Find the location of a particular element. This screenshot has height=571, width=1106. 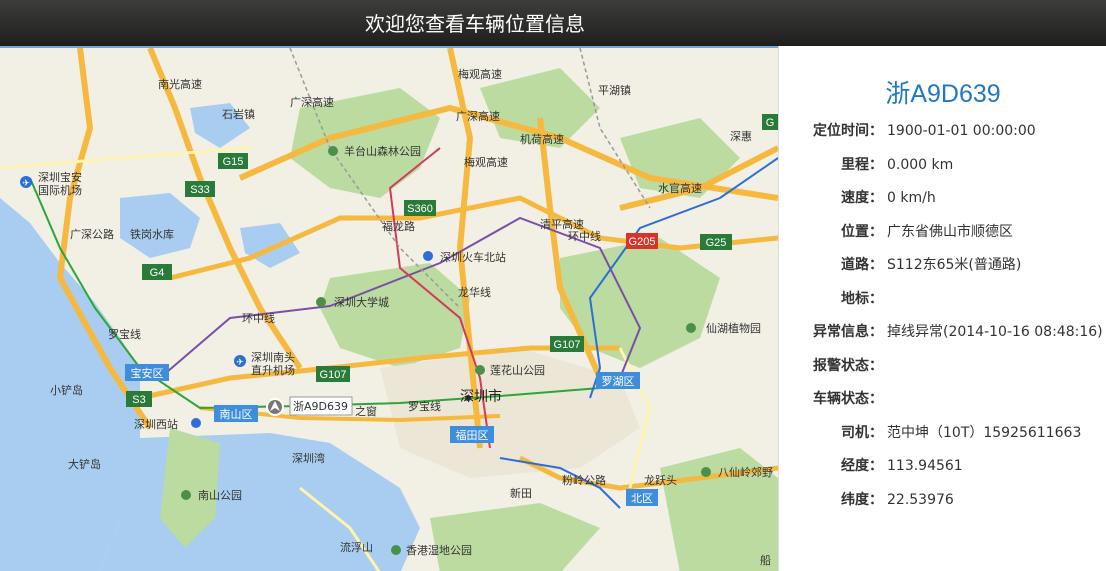

district-badge: 宝安区 is located at coordinates (147, 372).